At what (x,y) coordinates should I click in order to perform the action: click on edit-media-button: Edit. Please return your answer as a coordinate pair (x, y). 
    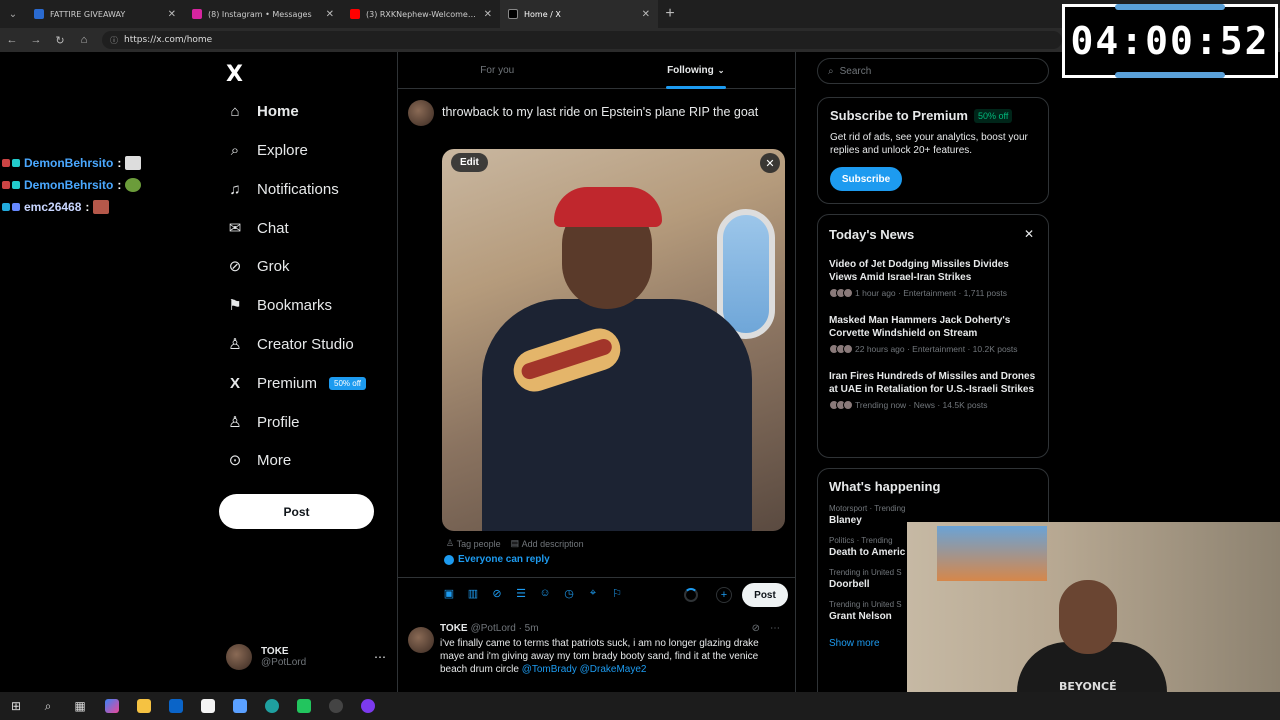
    Looking at the image, I should click on (469, 162).